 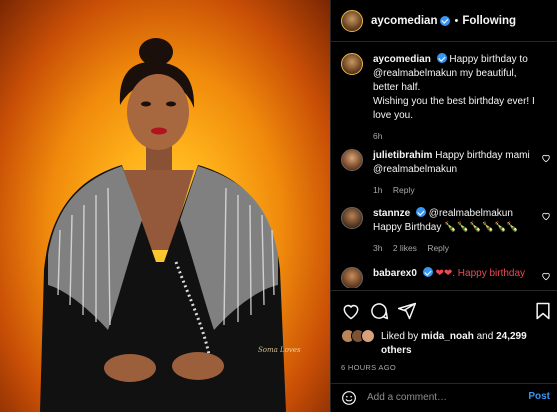 What do you see at coordinates (489, 21) in the screenshot?
I see `following-button: Following` at bounding box center [489, 21].